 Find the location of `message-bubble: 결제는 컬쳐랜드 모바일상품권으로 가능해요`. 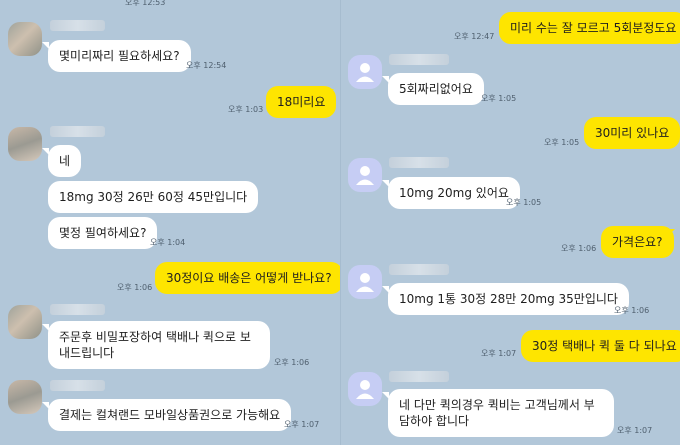

message-bubble: 결제는 컬쳐랜드 모바일상품권으로 가능해요 is located at coordinates (170, 415).